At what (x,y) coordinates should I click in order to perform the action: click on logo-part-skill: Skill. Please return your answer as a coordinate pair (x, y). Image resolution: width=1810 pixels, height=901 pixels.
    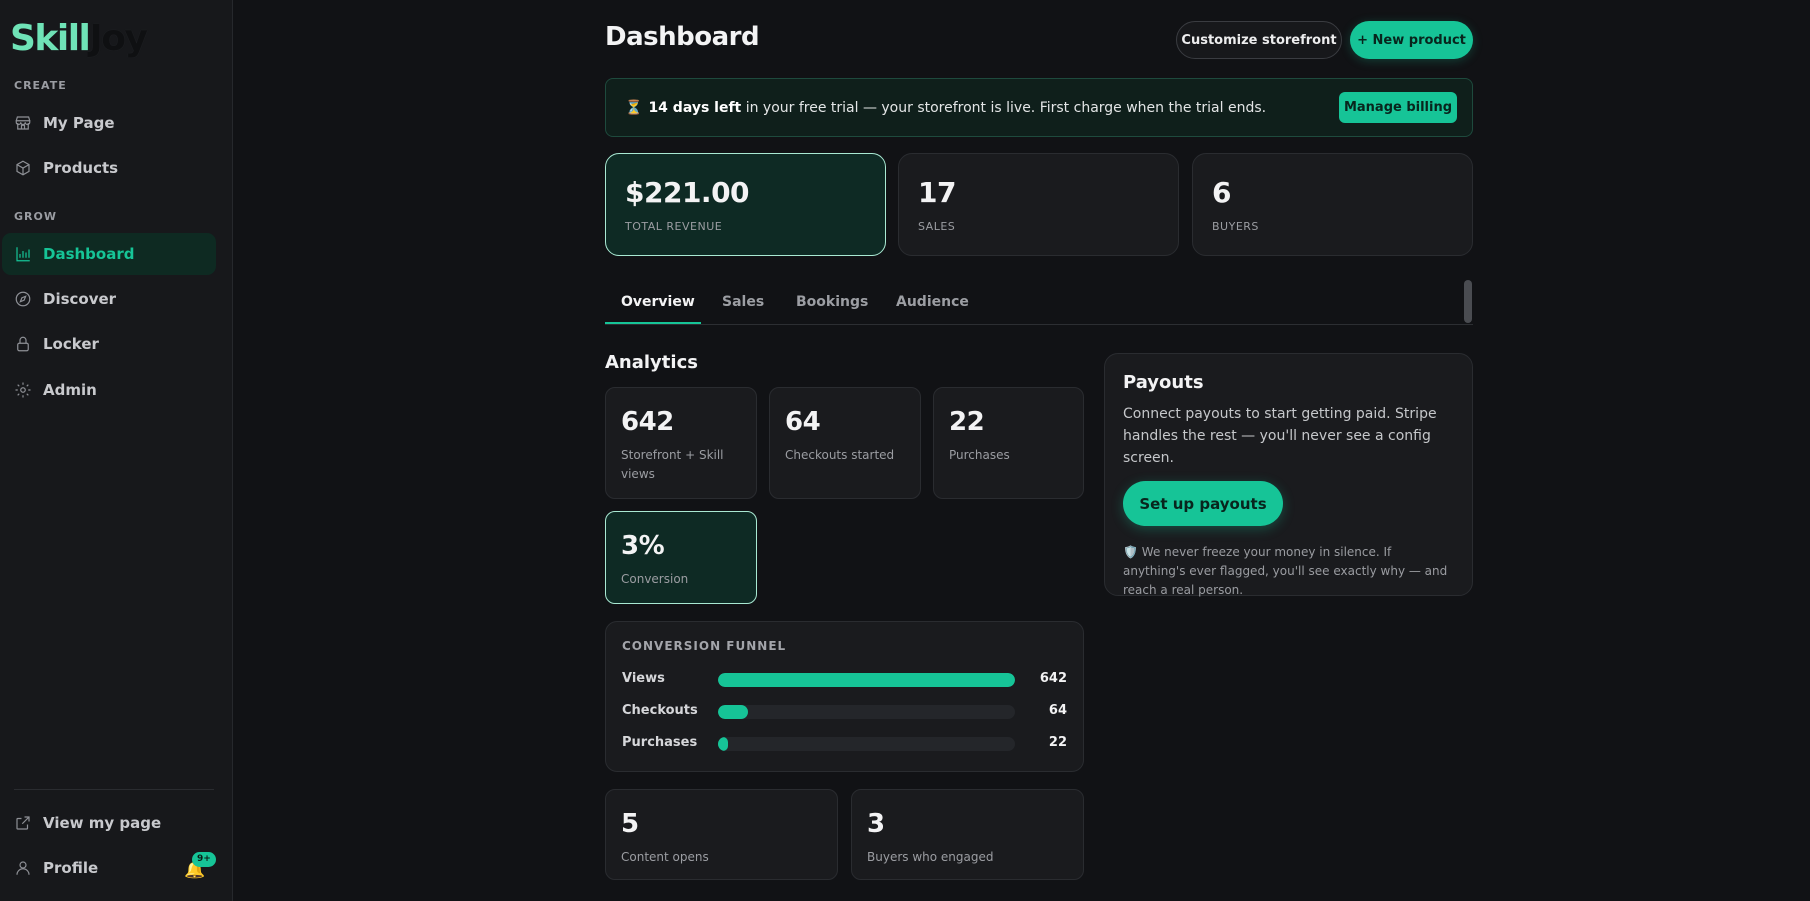
    Looking at the image, I should click on (50, 38).